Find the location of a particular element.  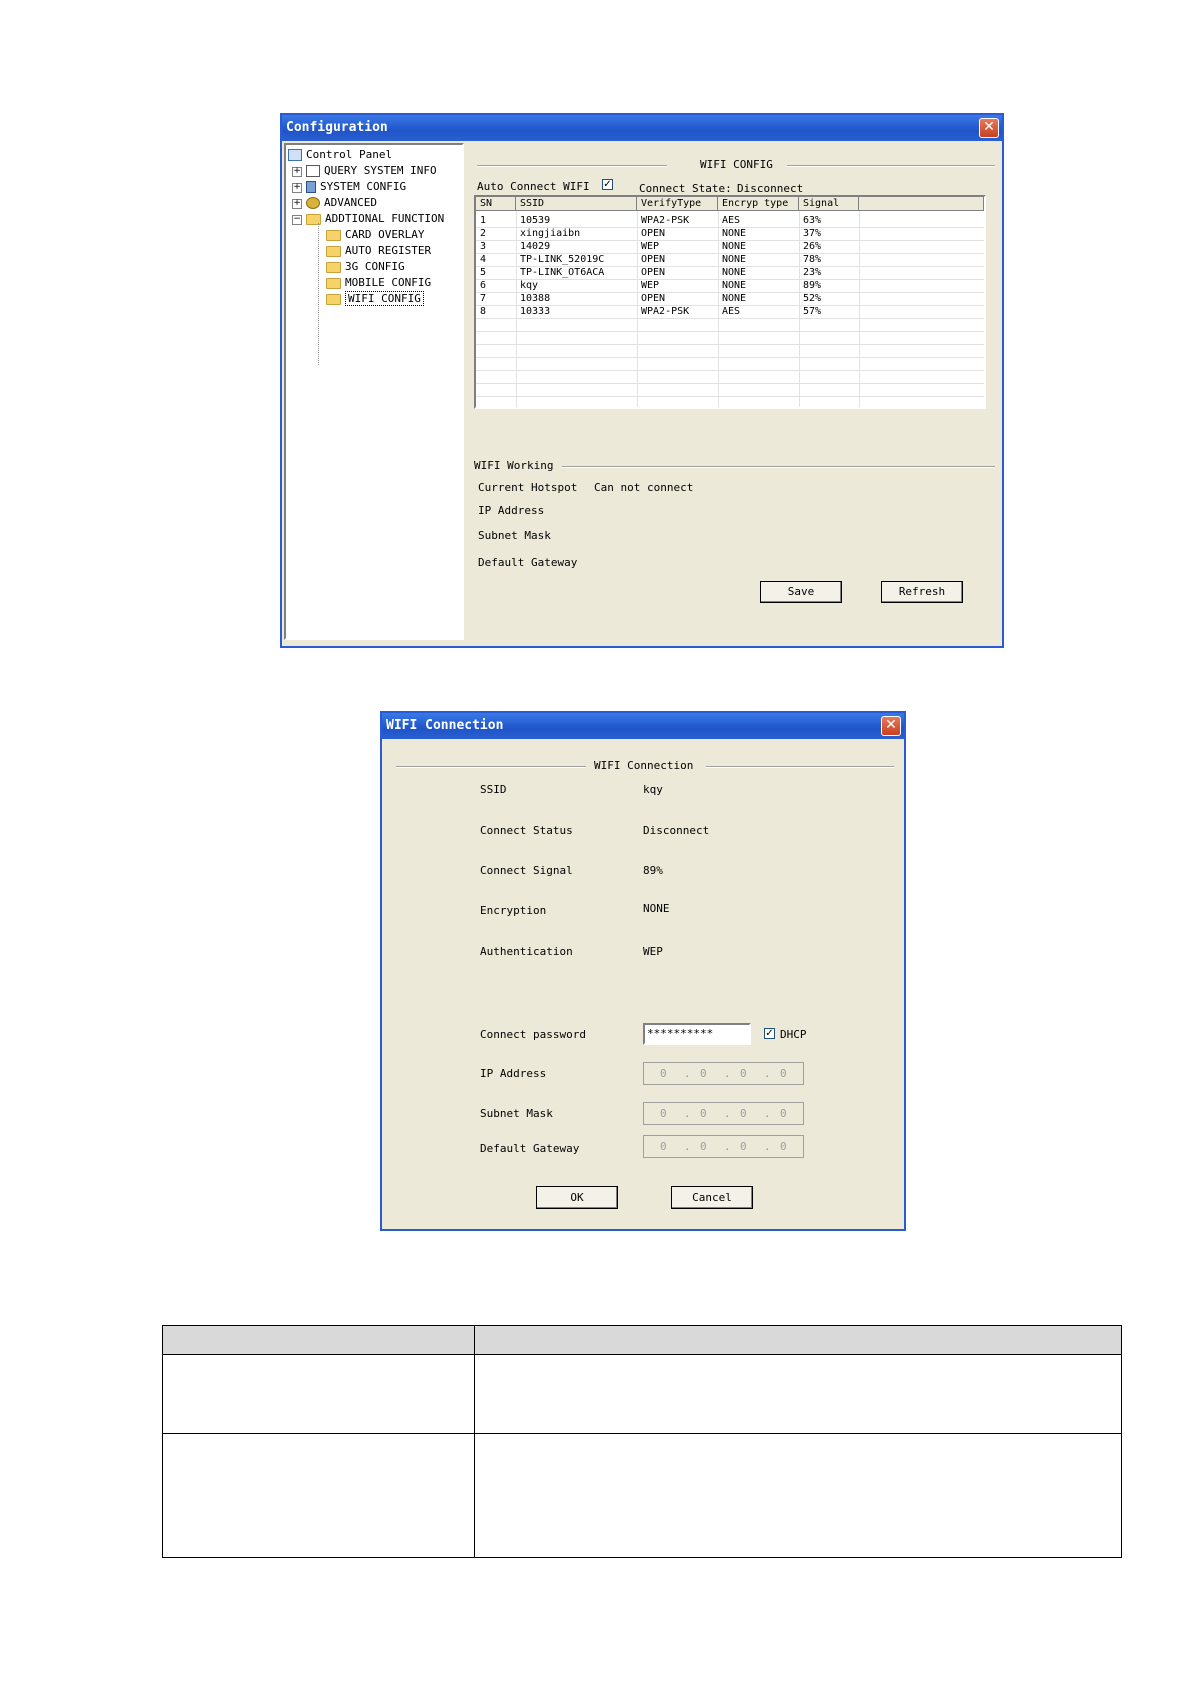

cell-signal: 37% is located at coordinates (812, 233).